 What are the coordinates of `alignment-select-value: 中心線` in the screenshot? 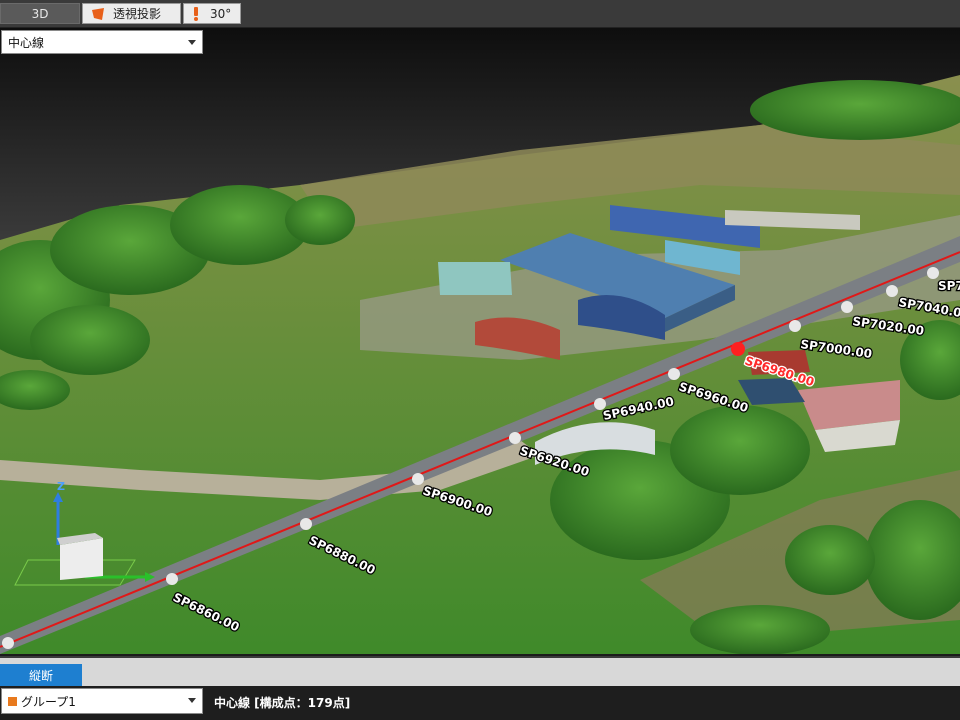 It's located at (26, 42).